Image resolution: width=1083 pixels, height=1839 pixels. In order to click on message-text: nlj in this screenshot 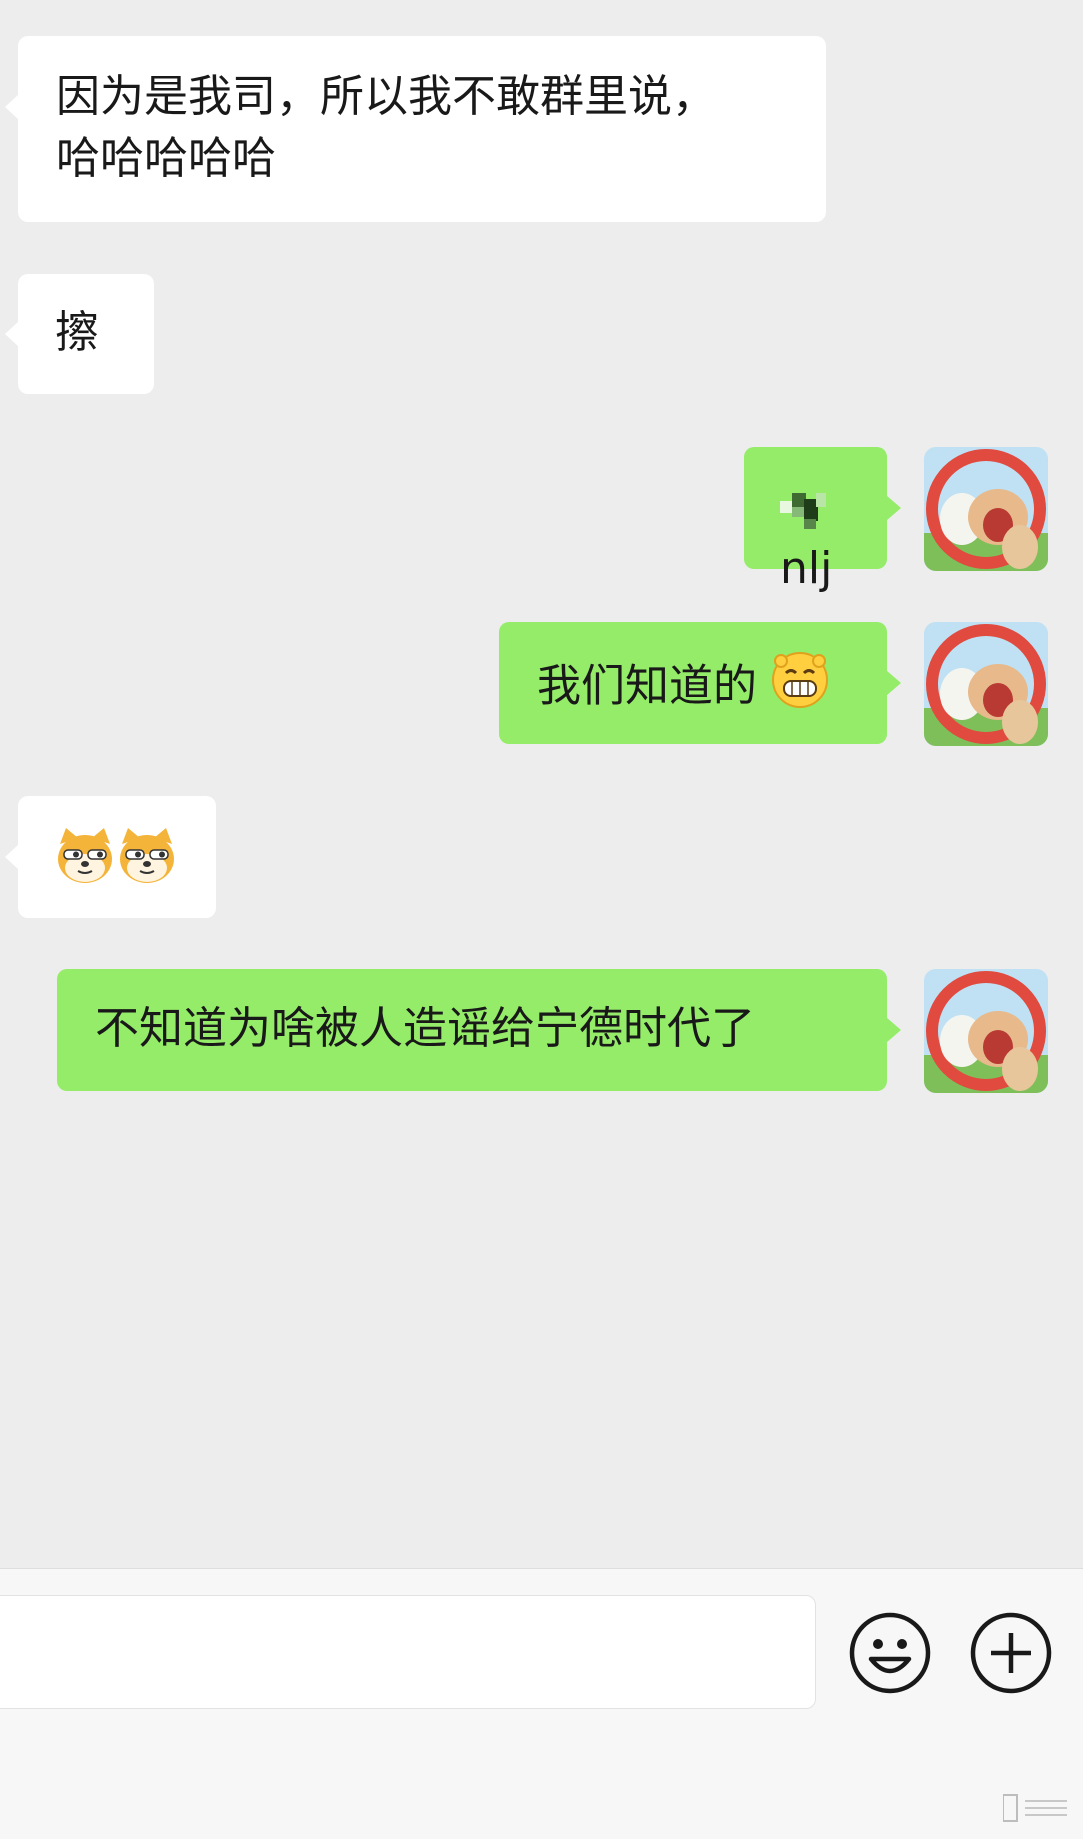, I will do `click(806, 568)`.